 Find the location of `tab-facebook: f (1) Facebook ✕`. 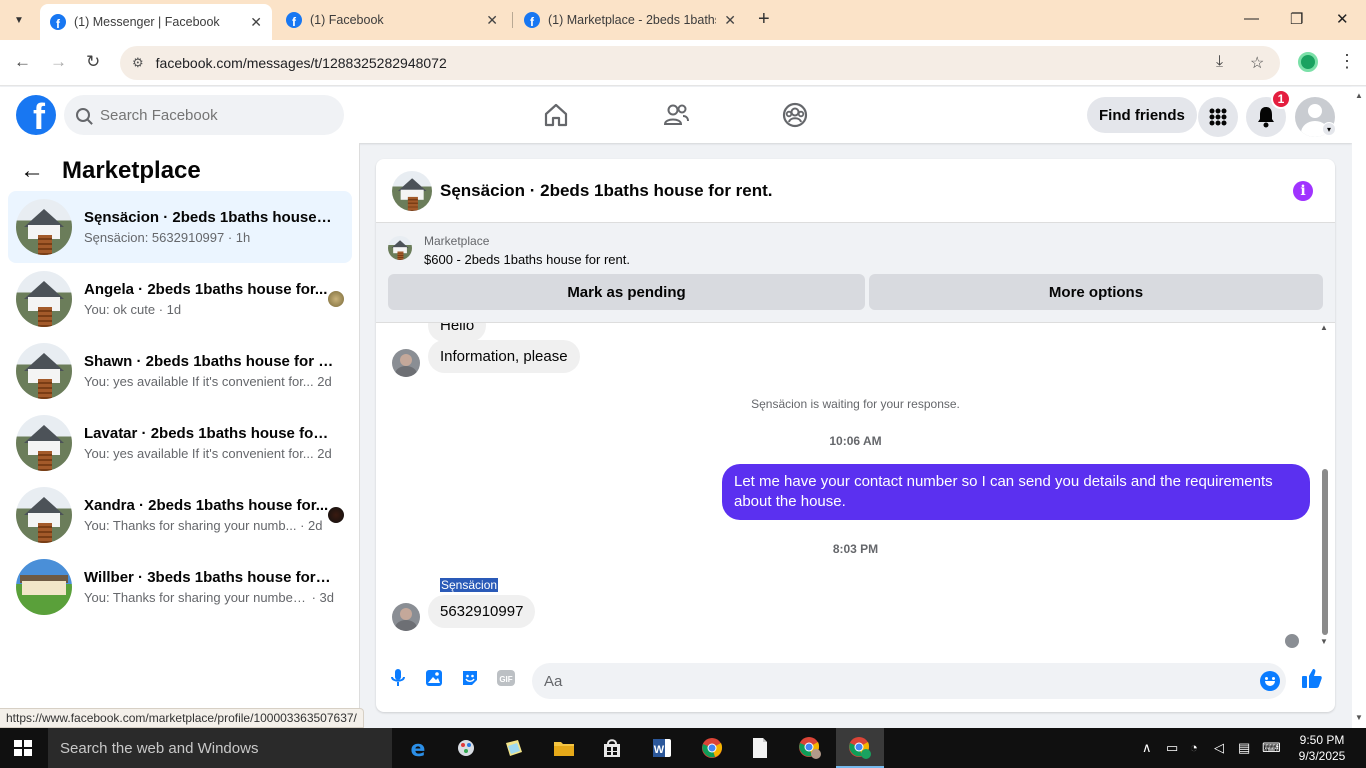

tab-facebook: f (1) Facebook ✕ is located at coordinates (392, 20).